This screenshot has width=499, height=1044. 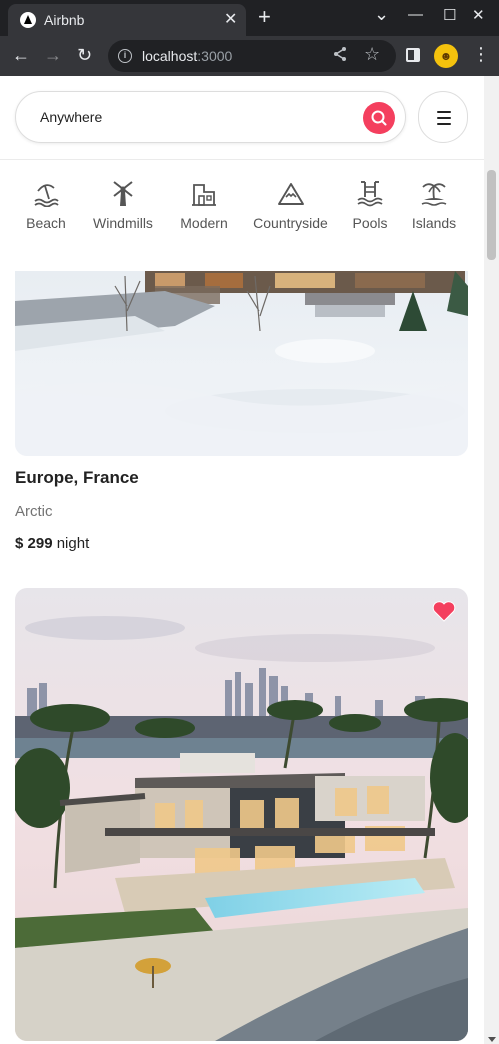 I want to click on hamburger-icon, so click(x=444, y=112).